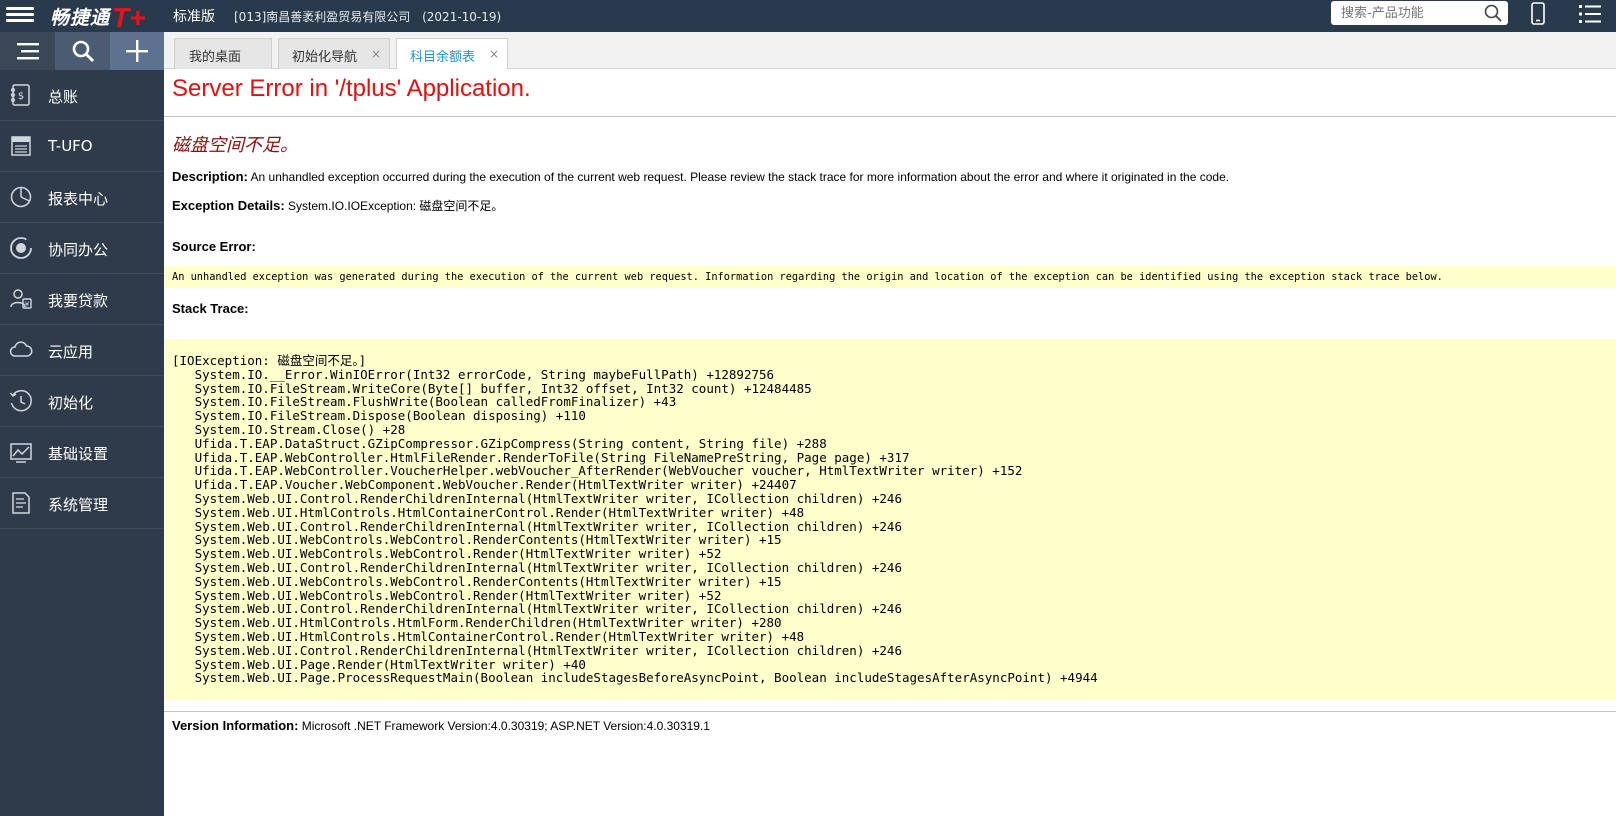 The width and height of the screenshot is (1616, 816). I want to click on sidebar-item-system-management: 系统管理, so click(82, 503).